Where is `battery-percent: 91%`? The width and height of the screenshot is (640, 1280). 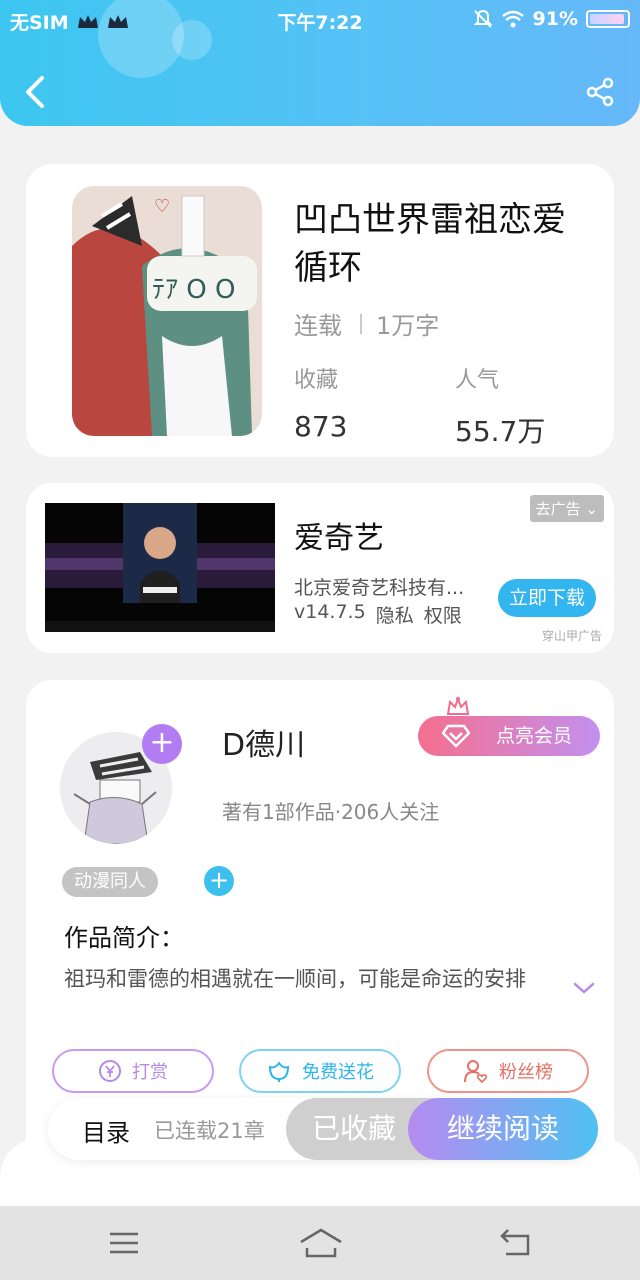
battery-percent: 91% is located at coordinates (555, 19).